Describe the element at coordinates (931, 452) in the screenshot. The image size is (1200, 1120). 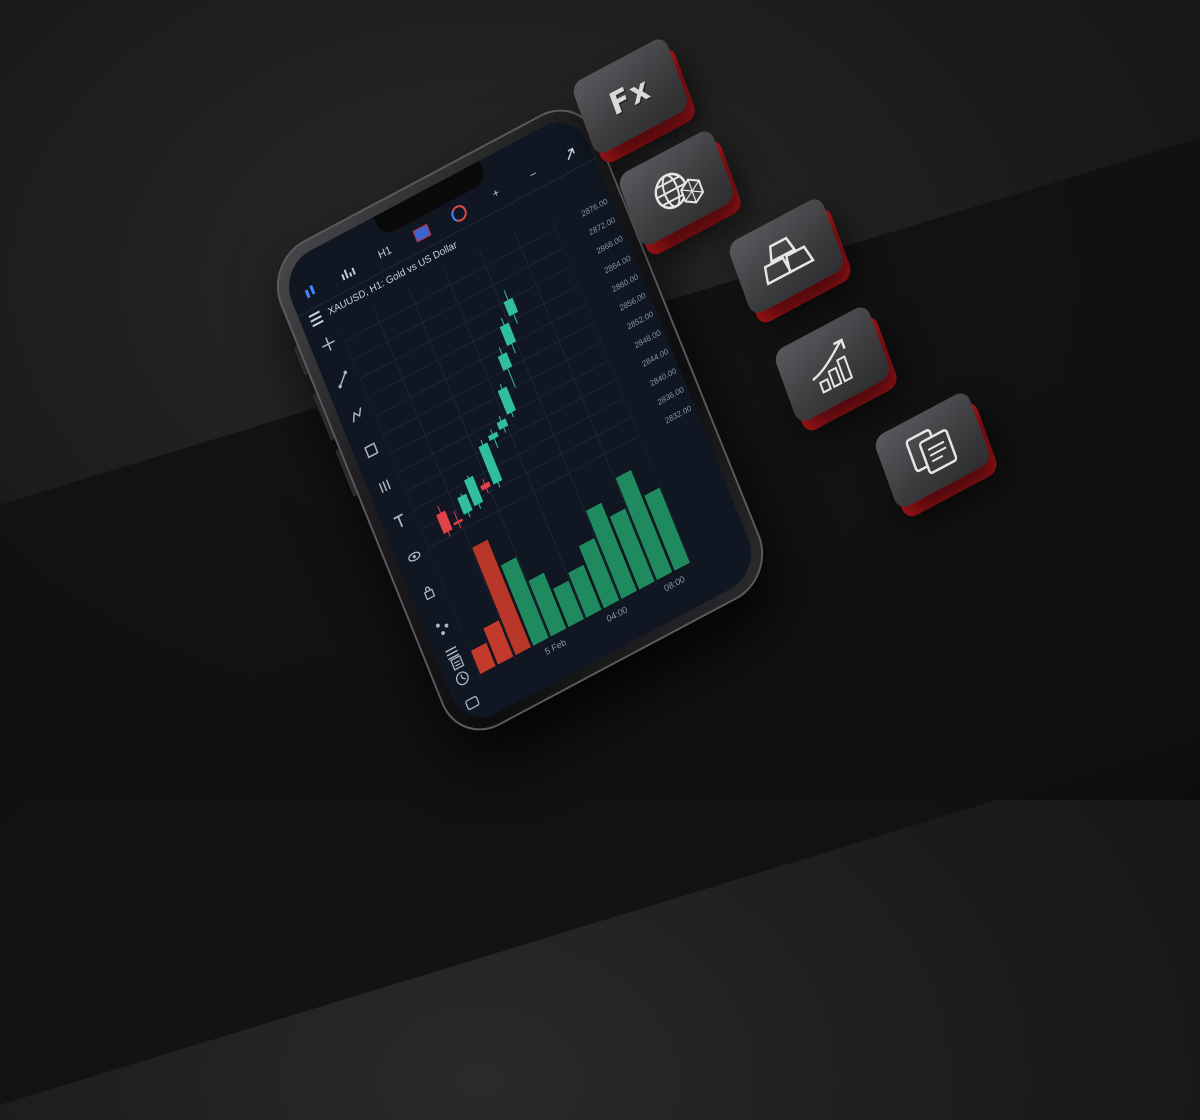
I see `documents-icon` at that location.